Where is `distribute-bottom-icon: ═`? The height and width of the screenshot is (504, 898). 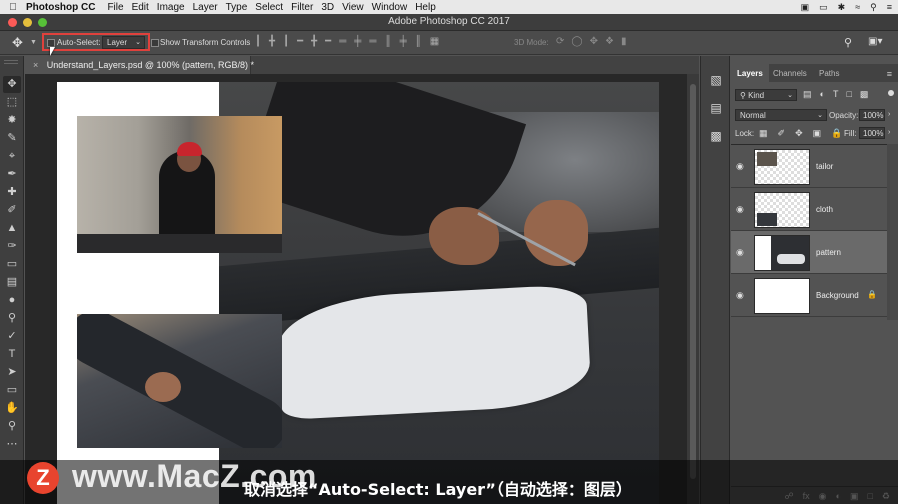
distribute-bottom-icon: ═ is located at coordinates (372, 41).